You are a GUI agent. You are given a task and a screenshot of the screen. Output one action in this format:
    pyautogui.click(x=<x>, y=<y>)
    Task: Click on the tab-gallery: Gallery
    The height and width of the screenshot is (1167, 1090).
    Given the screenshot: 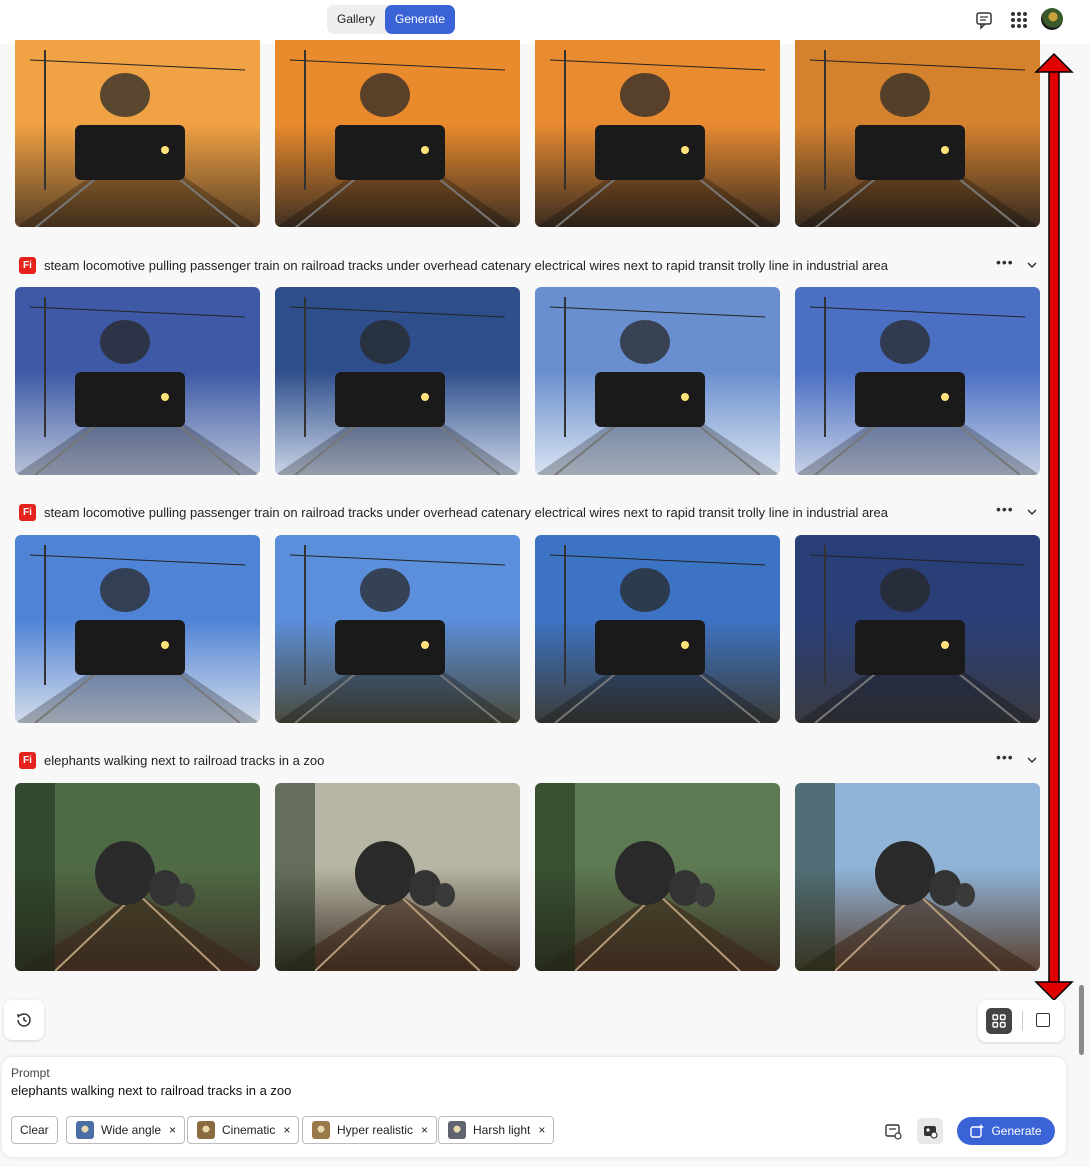 What is the action you would take?
    pyautogui.click(x=356, y=19)
    